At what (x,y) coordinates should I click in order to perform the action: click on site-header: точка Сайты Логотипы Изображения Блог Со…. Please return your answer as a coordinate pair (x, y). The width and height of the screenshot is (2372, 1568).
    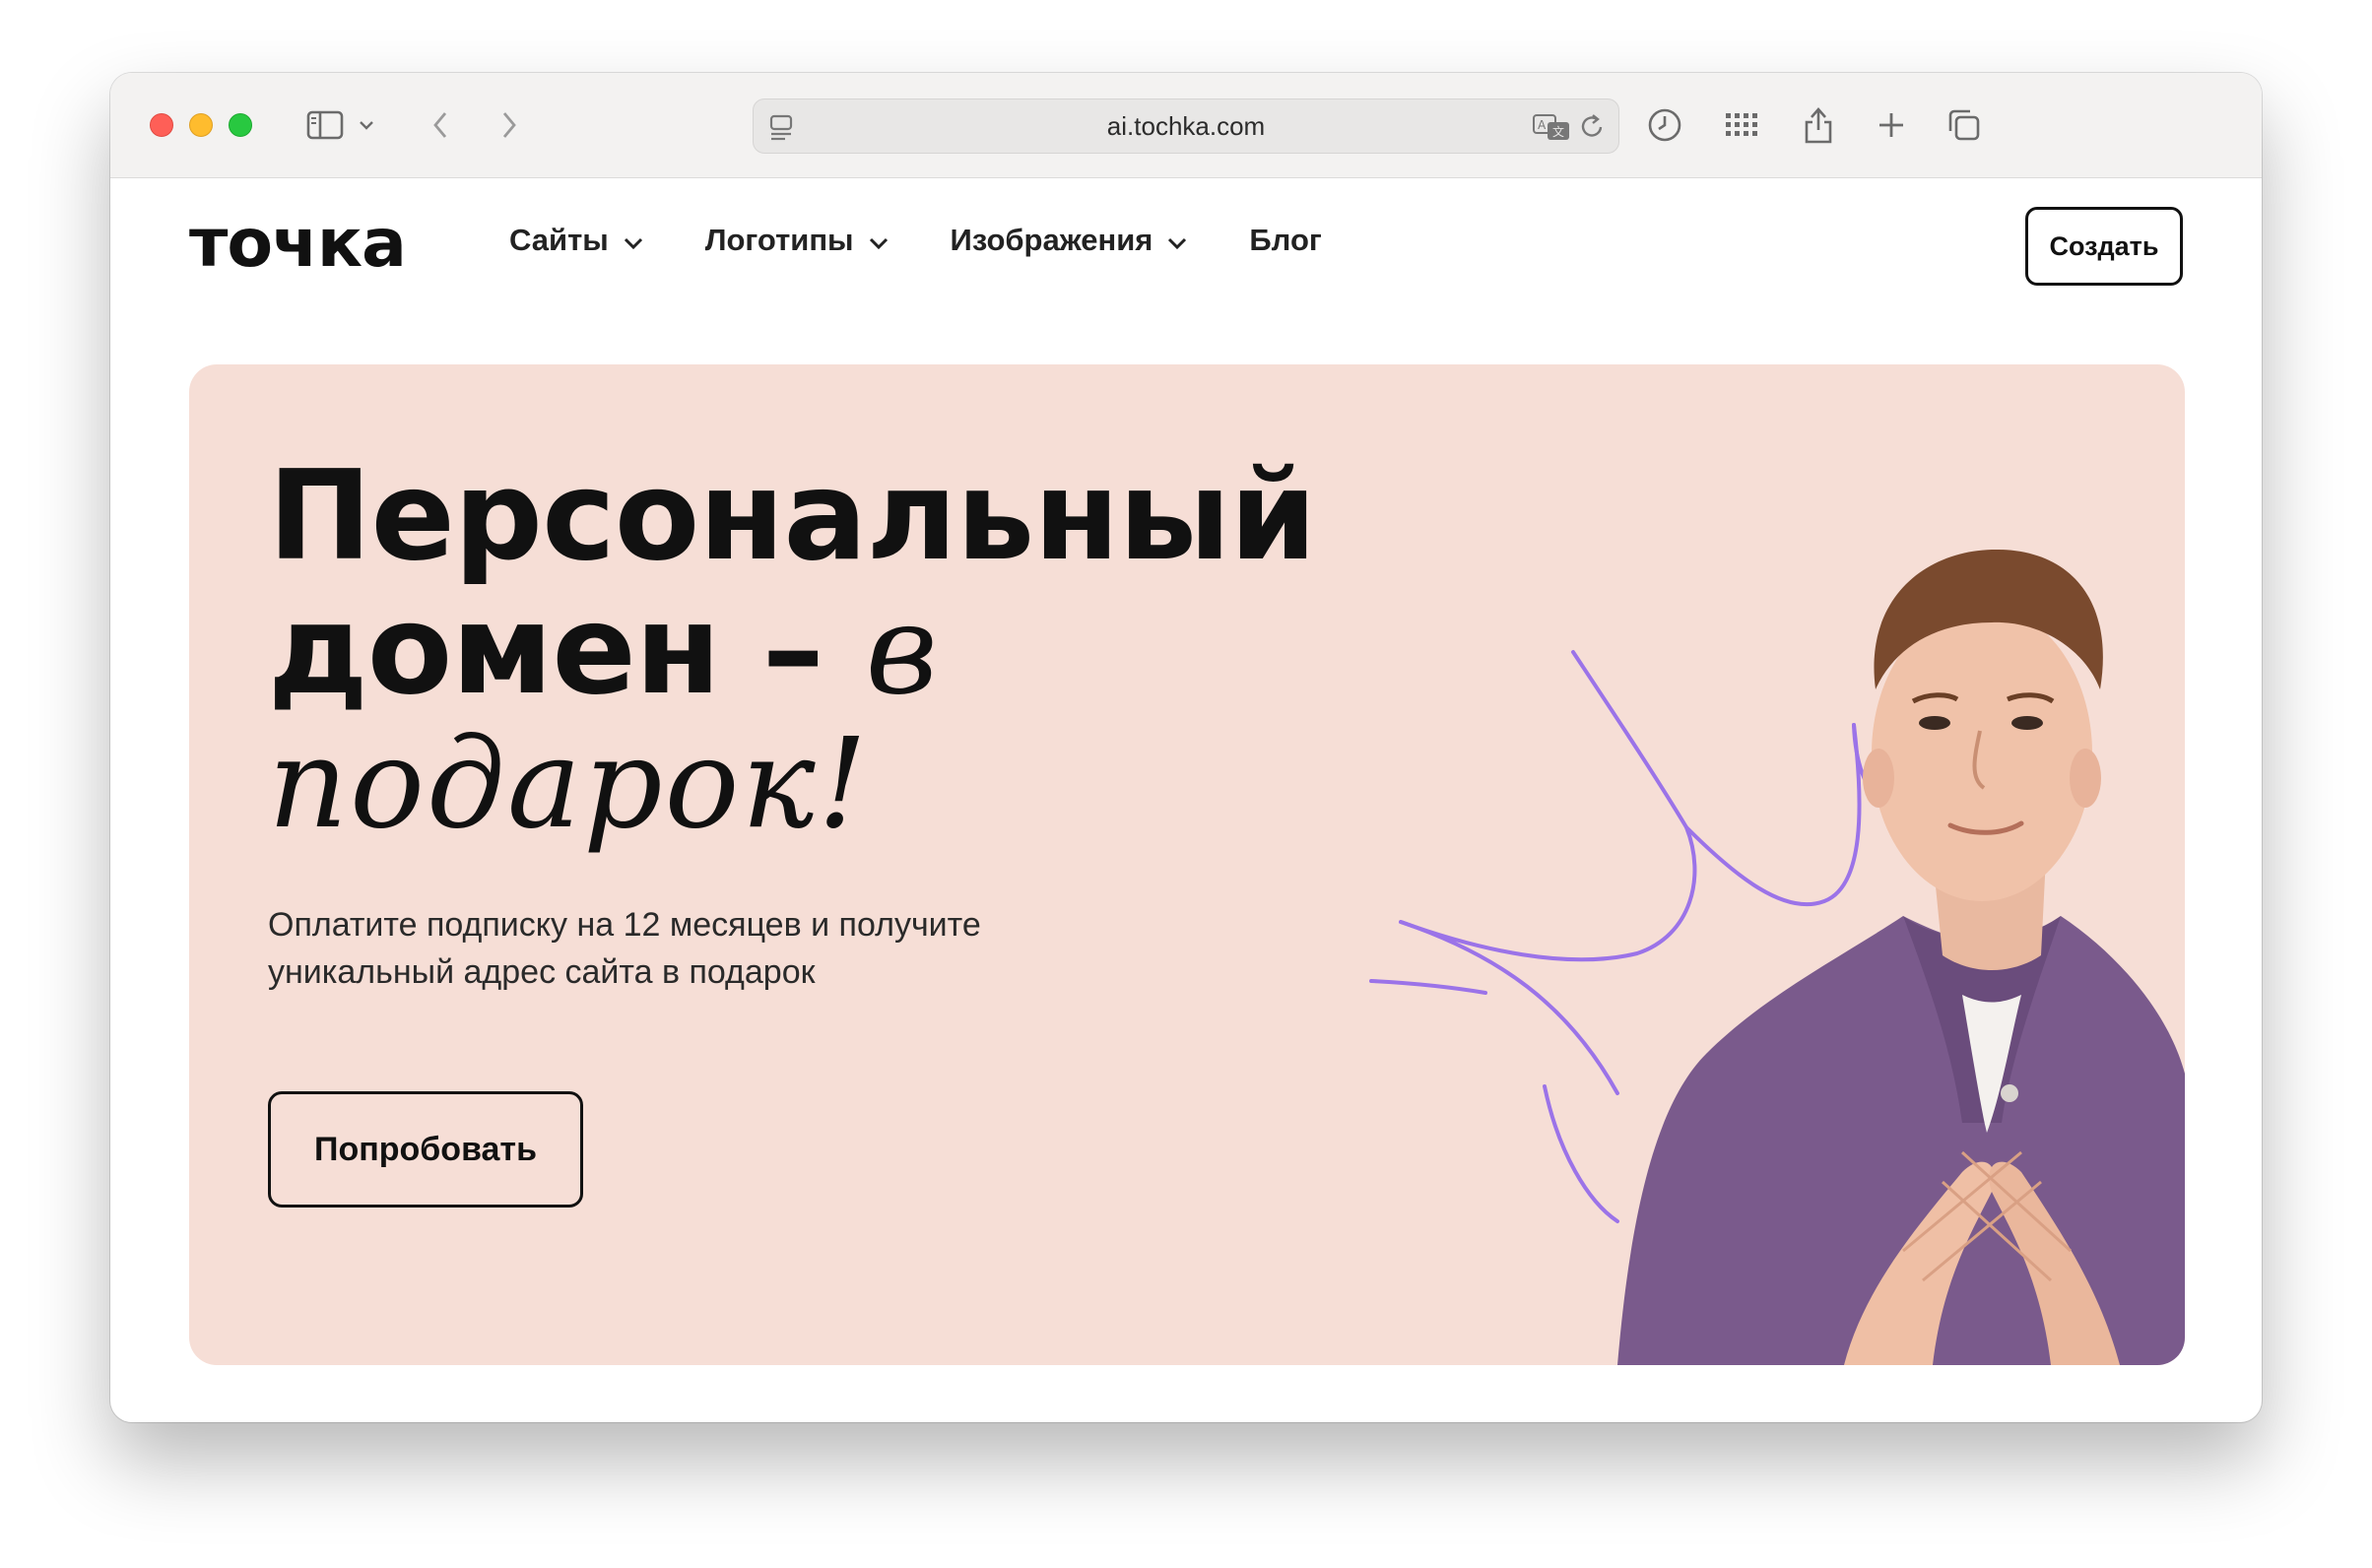
    Looking at the image, I should click on (1186, 246).